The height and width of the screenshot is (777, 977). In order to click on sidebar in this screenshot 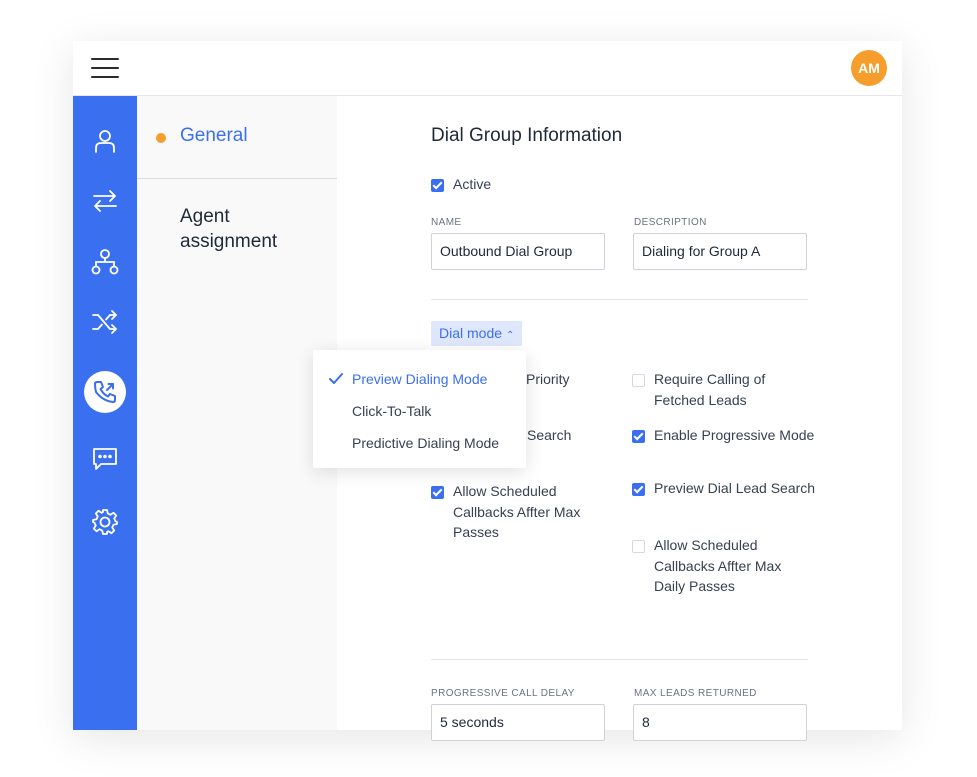, I will do `click(105, 413)`.